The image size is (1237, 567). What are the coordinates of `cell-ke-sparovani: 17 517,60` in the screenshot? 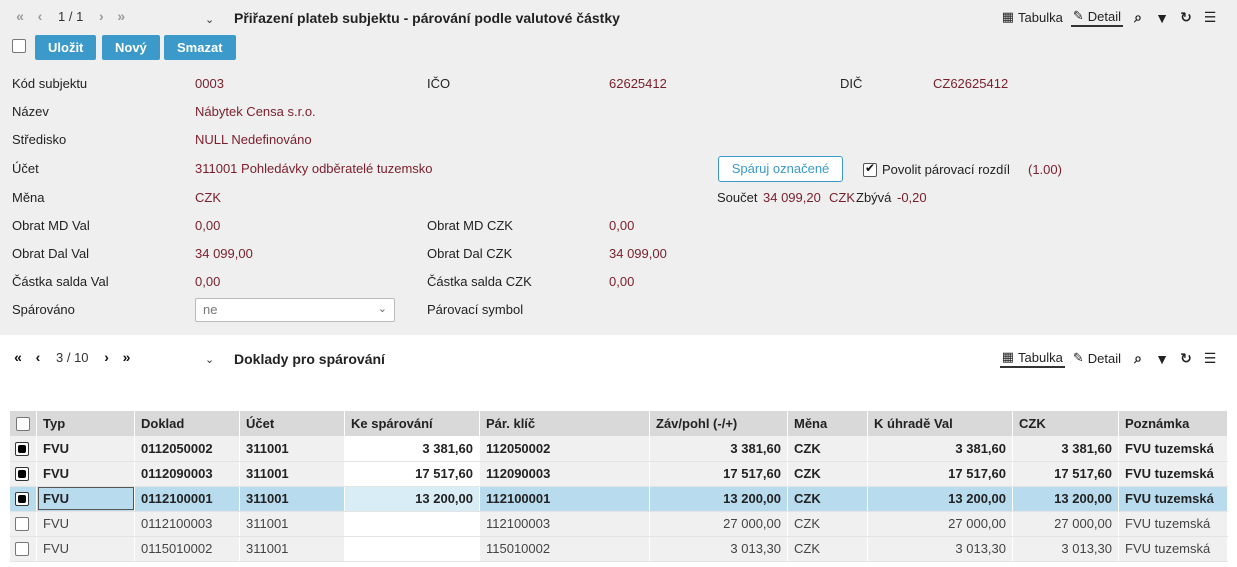 It's located at (412, 474).